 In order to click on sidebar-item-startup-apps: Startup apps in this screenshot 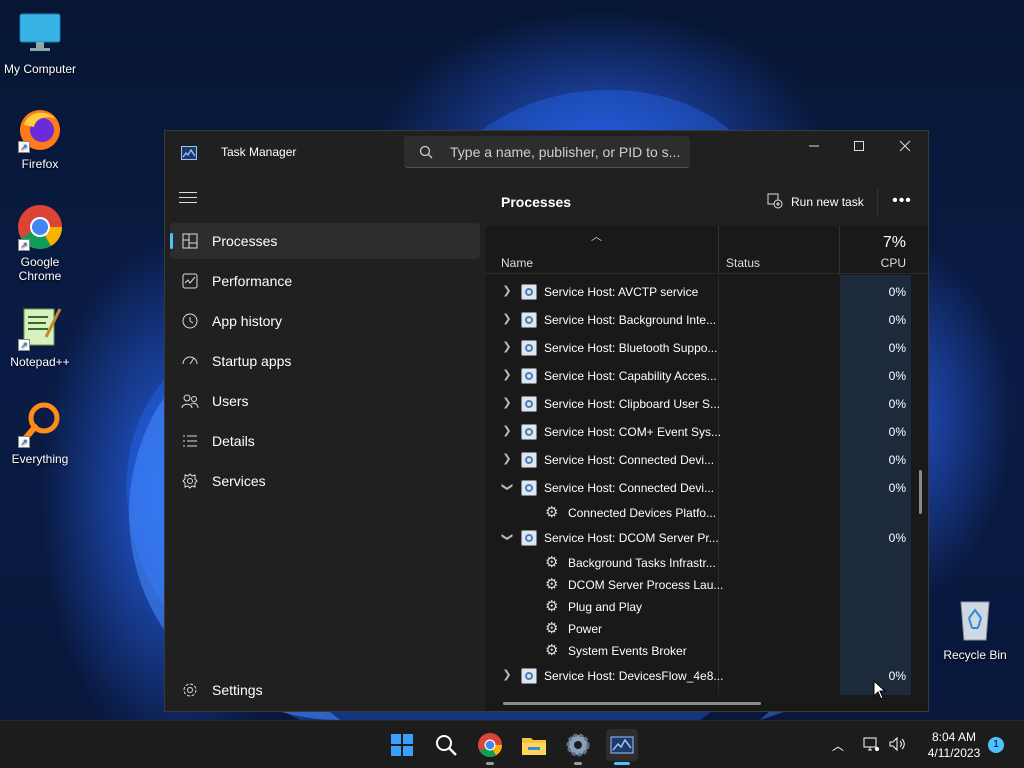, I will do `click(325, 361)`.